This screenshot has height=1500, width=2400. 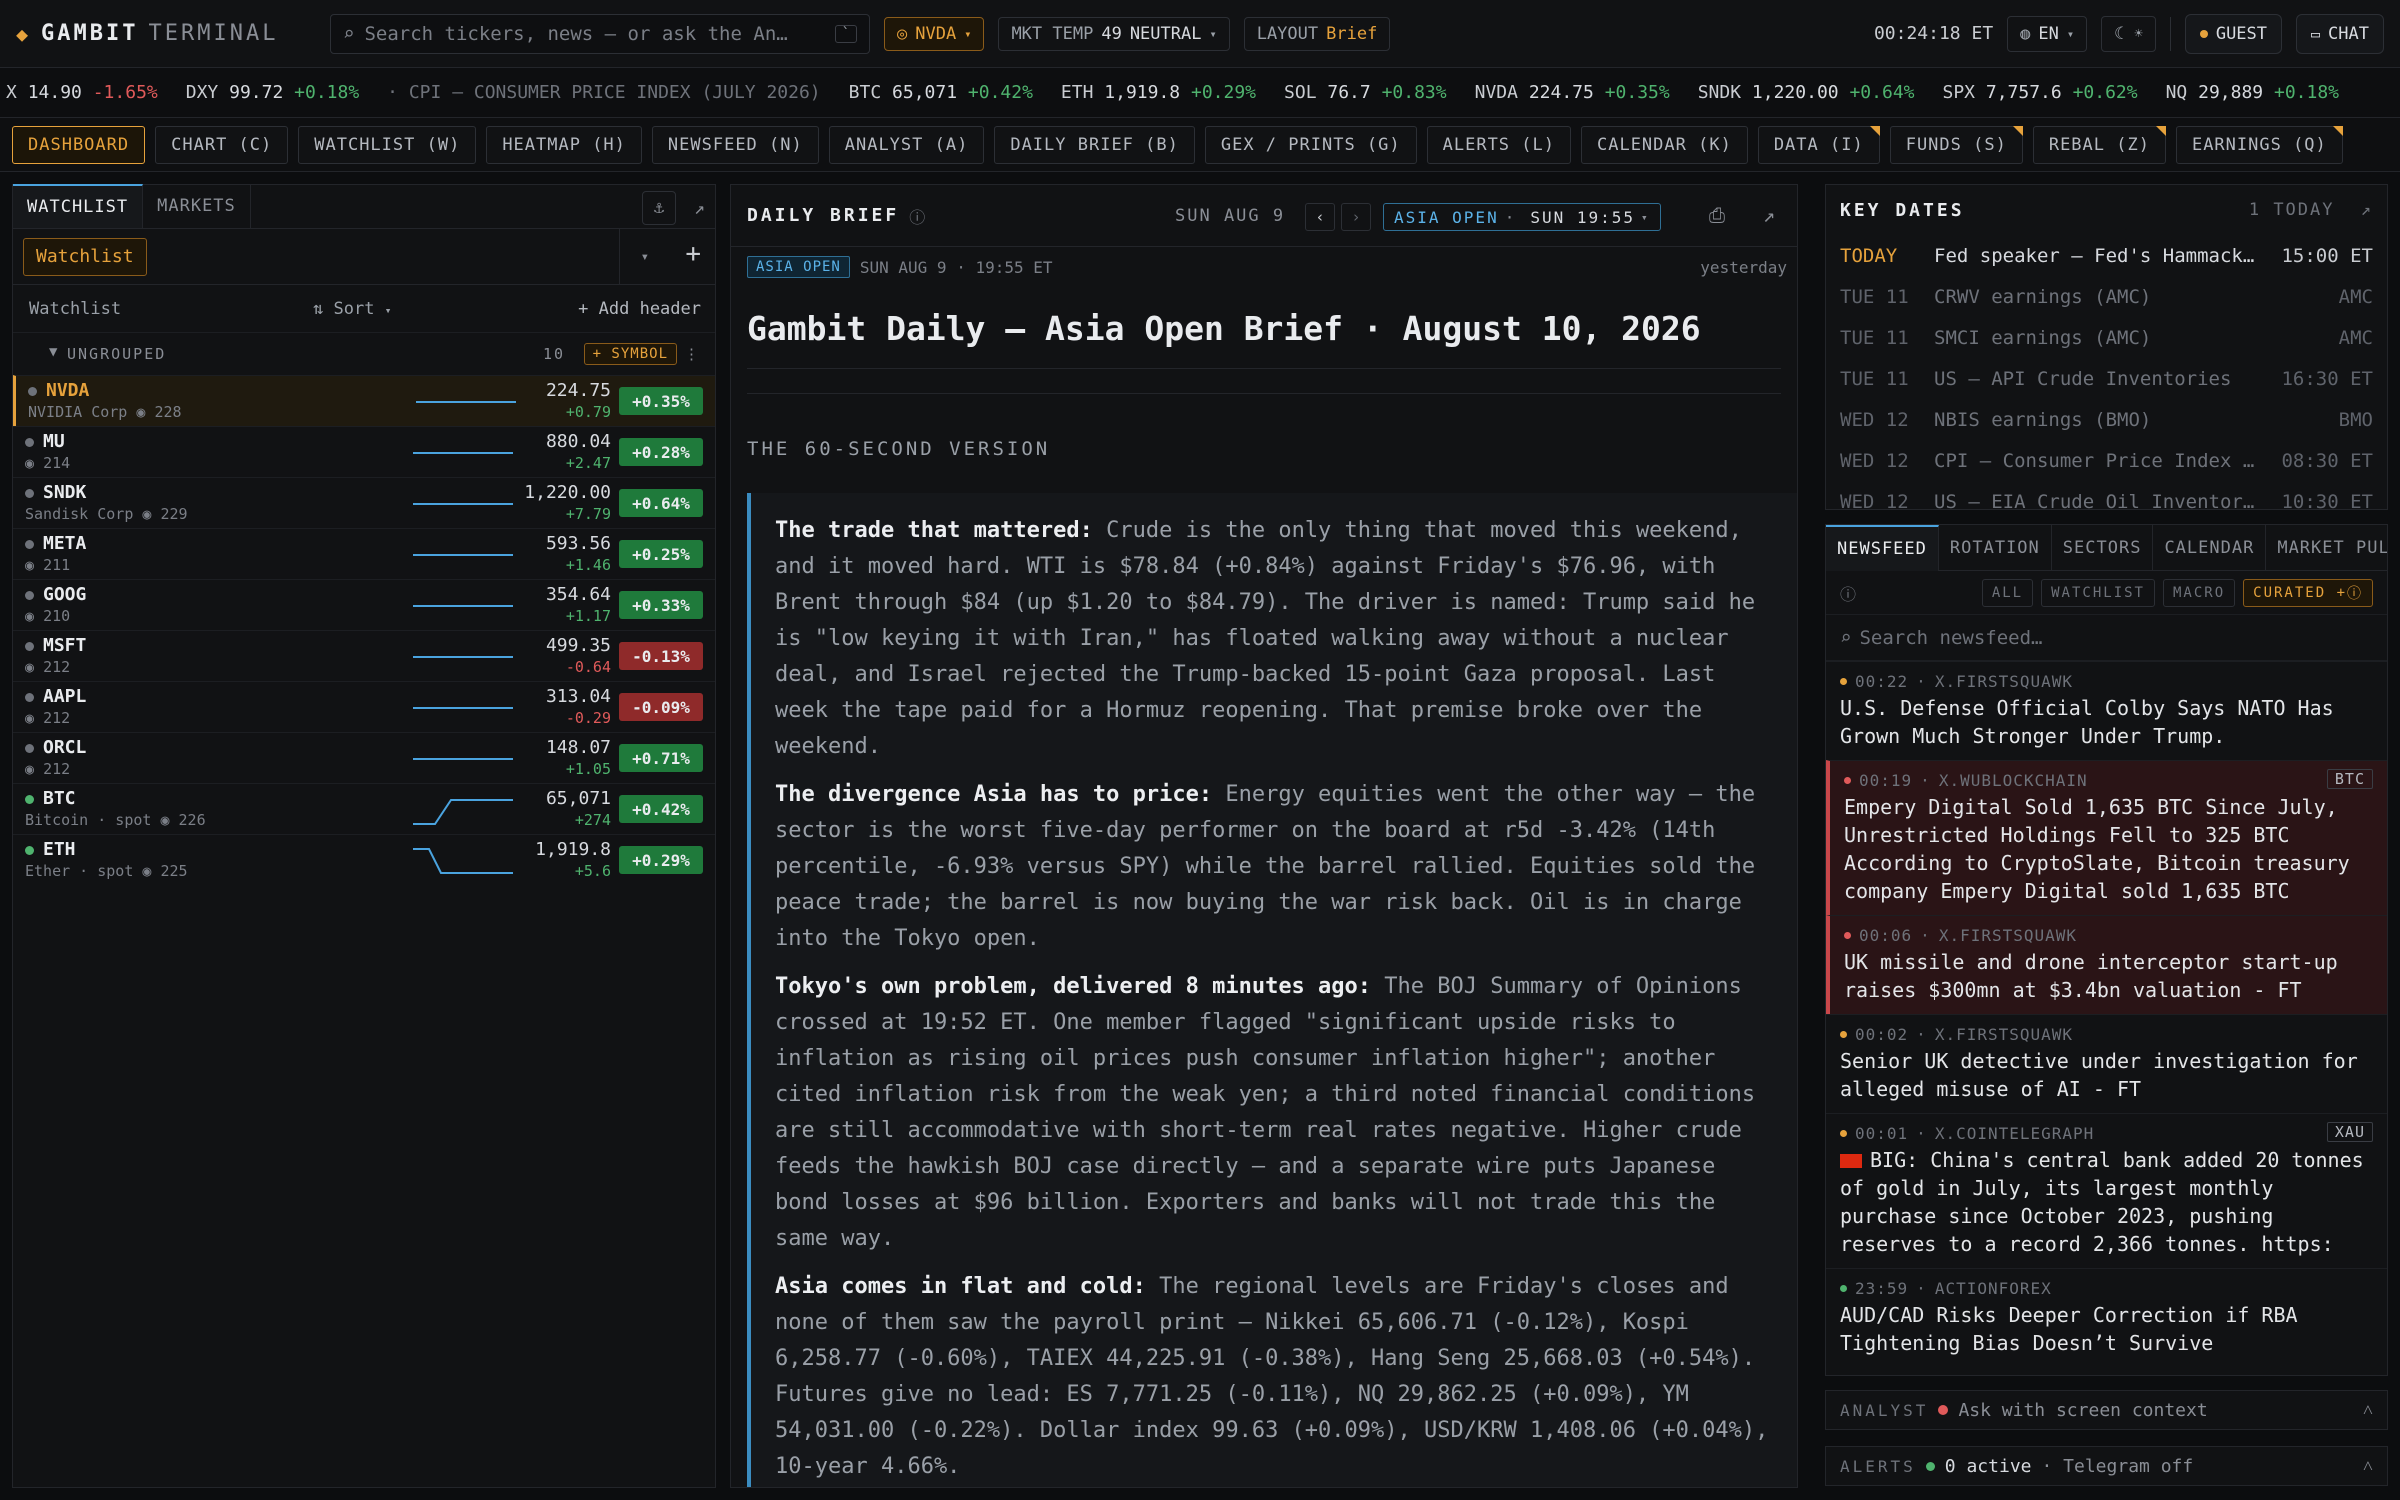 I want to click on sparkline, so click(x=463, y=861).